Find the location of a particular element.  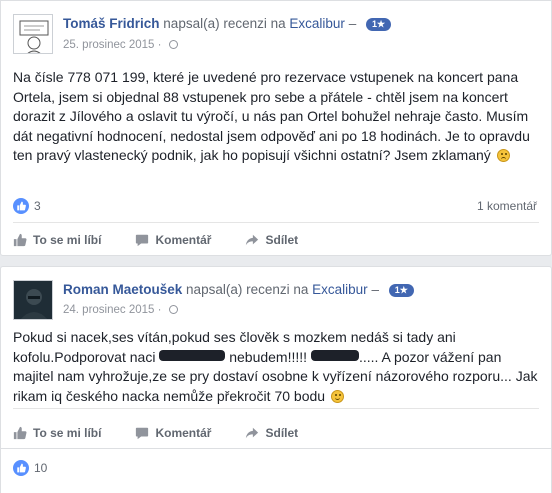

post-date: 25. prosinec 2015 · is located at coordinates (120, 45).